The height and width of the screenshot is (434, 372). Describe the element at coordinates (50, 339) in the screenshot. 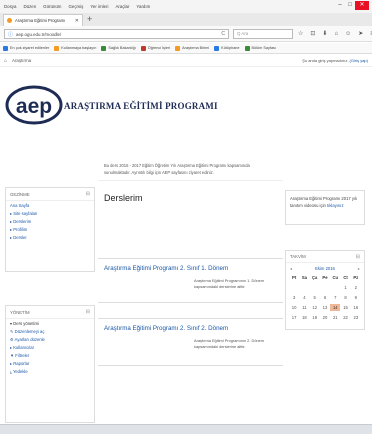

I see `admin-item-settings: ⚙ Ayarları düzenle` at that location.